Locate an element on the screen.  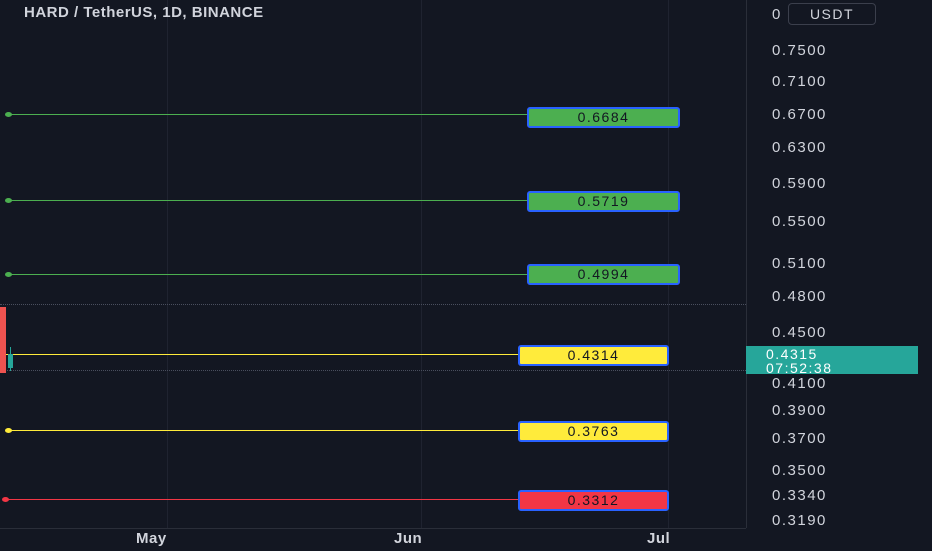
level-line-0.5719 is located at coordinates (268, 200).